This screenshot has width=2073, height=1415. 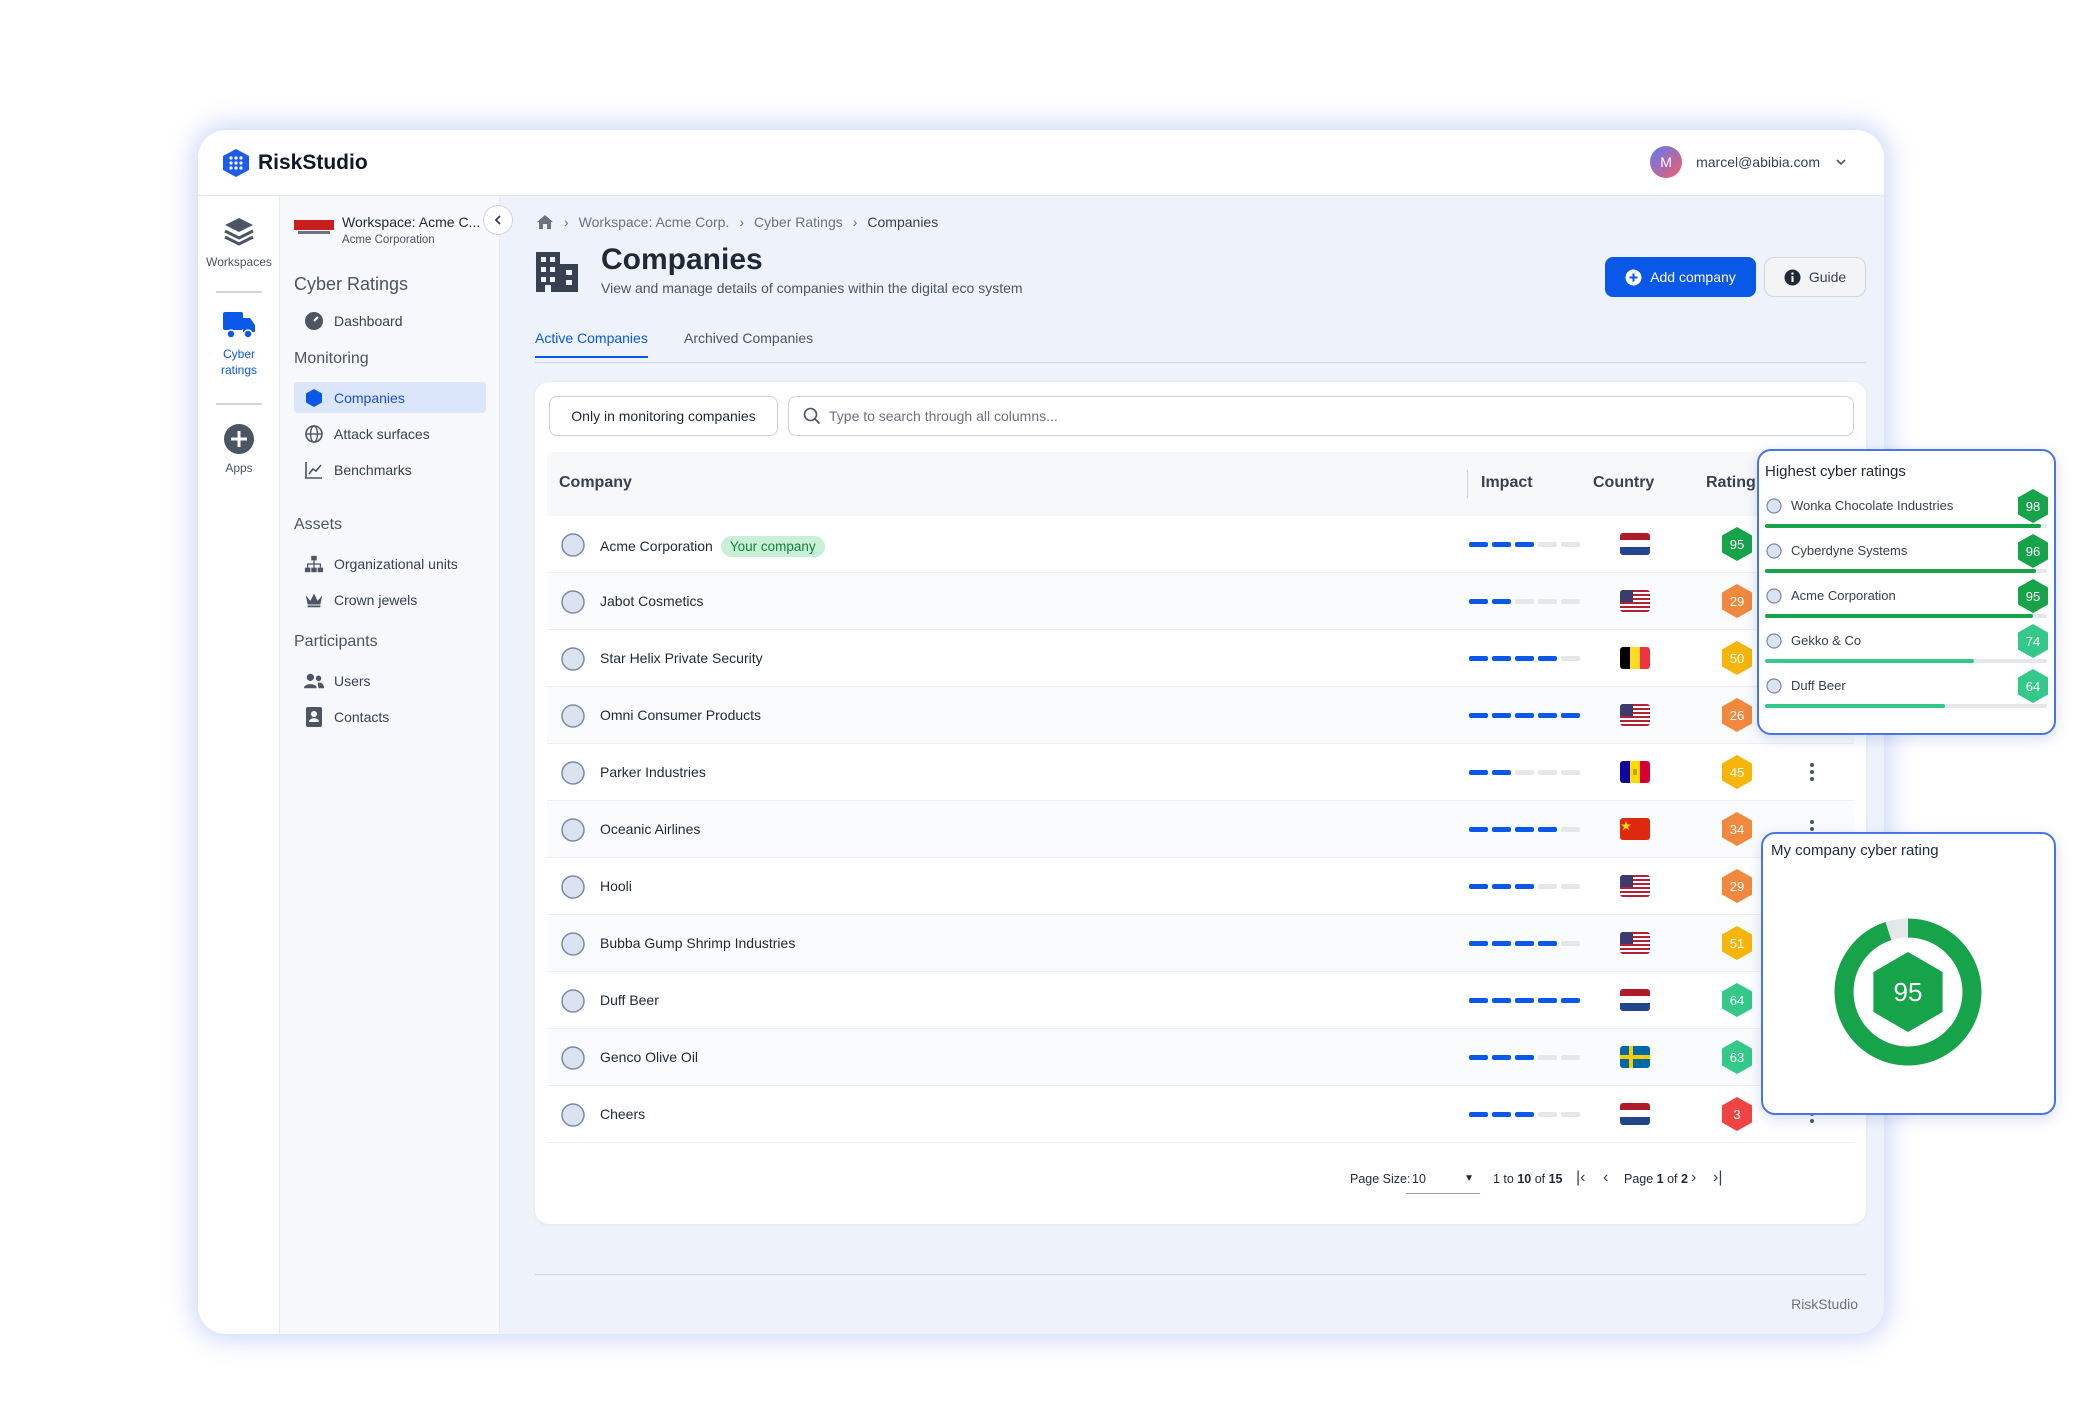 I want to click on country-flag-nl-icon, so click(x=1635, y=544).